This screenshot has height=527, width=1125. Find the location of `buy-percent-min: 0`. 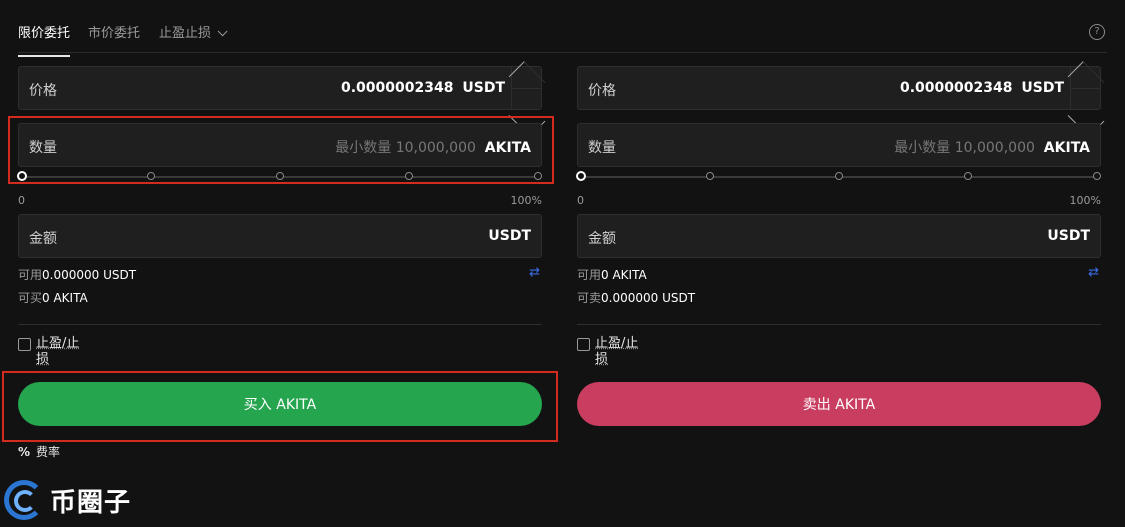

buy-percent-min: 0 is located at coordinates (21, 200).